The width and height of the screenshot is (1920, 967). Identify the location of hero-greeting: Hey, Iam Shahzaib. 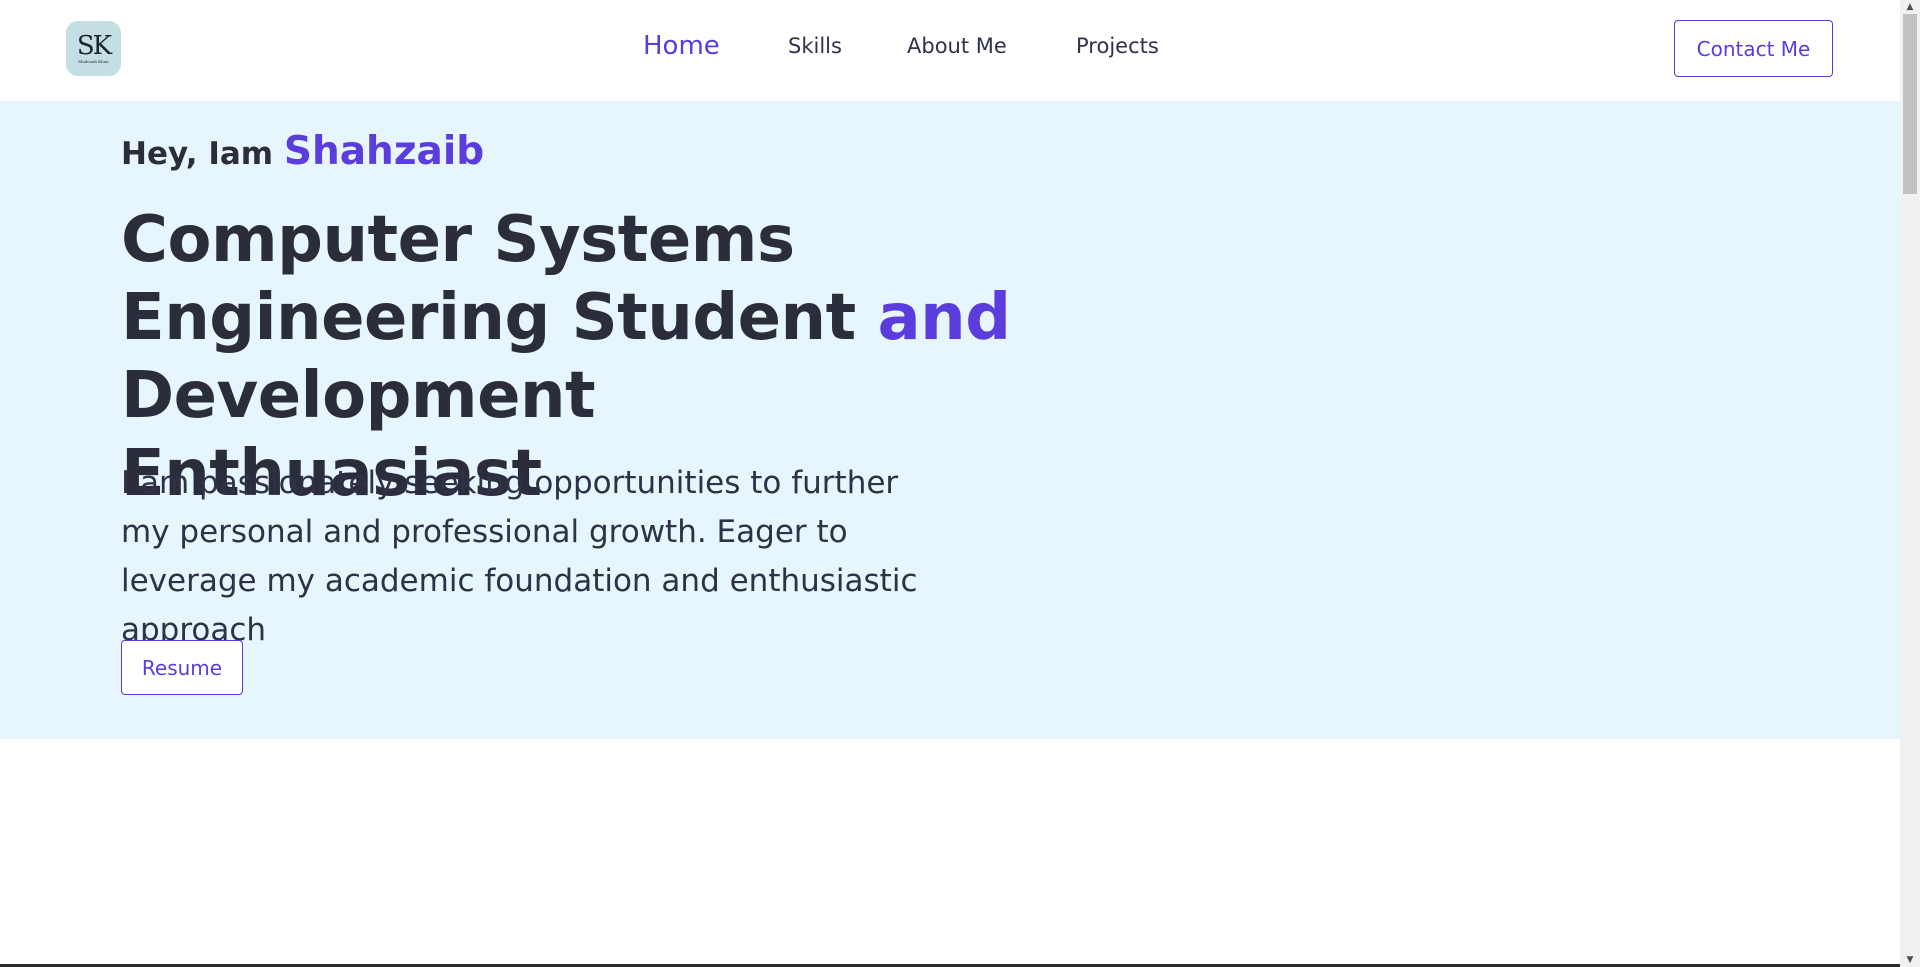
(302, 151).